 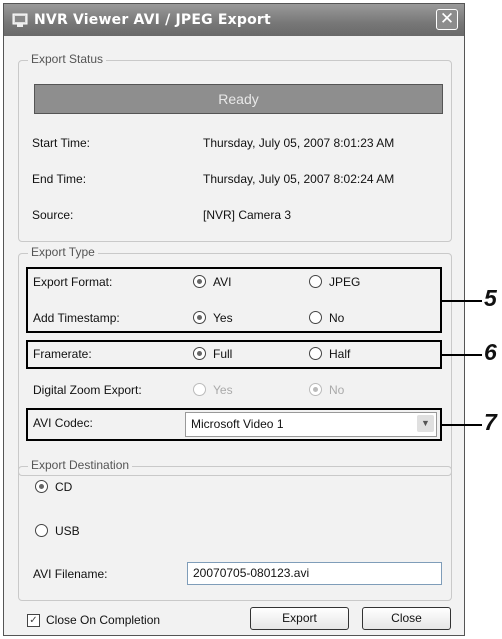 I want to click on source-value: [NVR] Camera 3, so click(x=247, y=215).